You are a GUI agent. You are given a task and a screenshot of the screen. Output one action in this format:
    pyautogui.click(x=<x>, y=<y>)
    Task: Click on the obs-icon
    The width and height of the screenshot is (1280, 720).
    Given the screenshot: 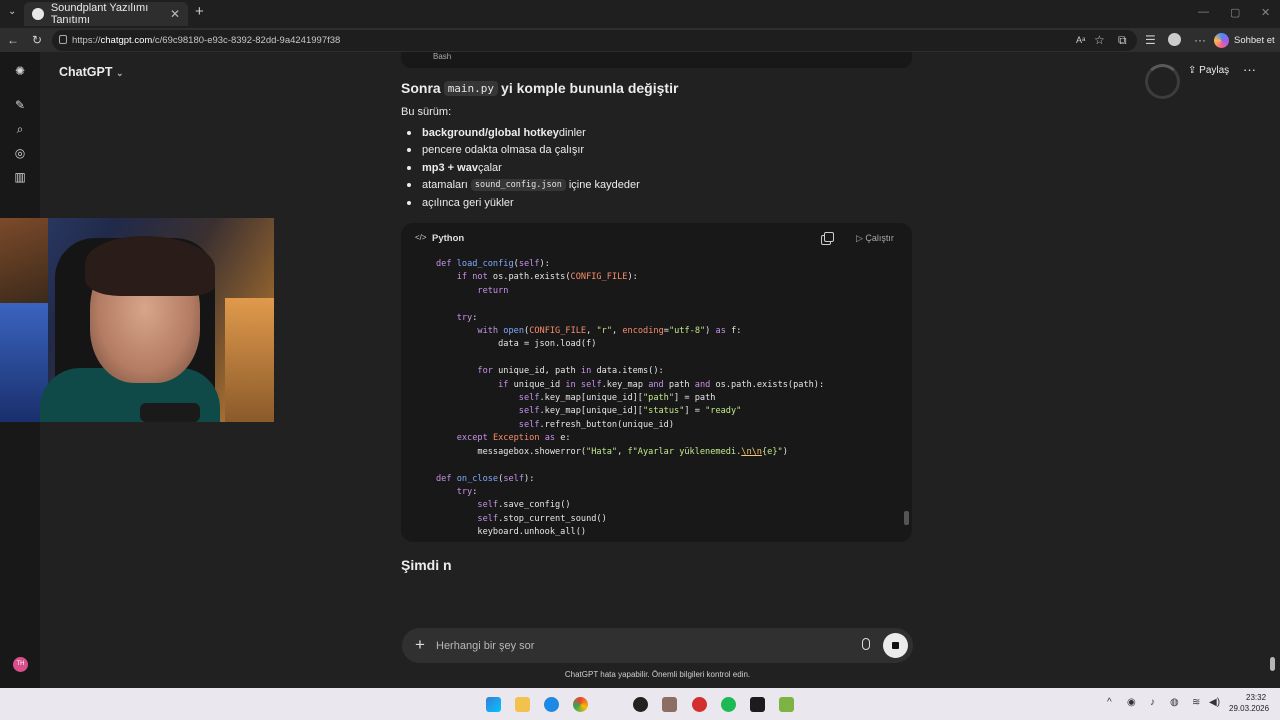 What is the action you would take?
    pyautogui.click(x=640, y=704)
    